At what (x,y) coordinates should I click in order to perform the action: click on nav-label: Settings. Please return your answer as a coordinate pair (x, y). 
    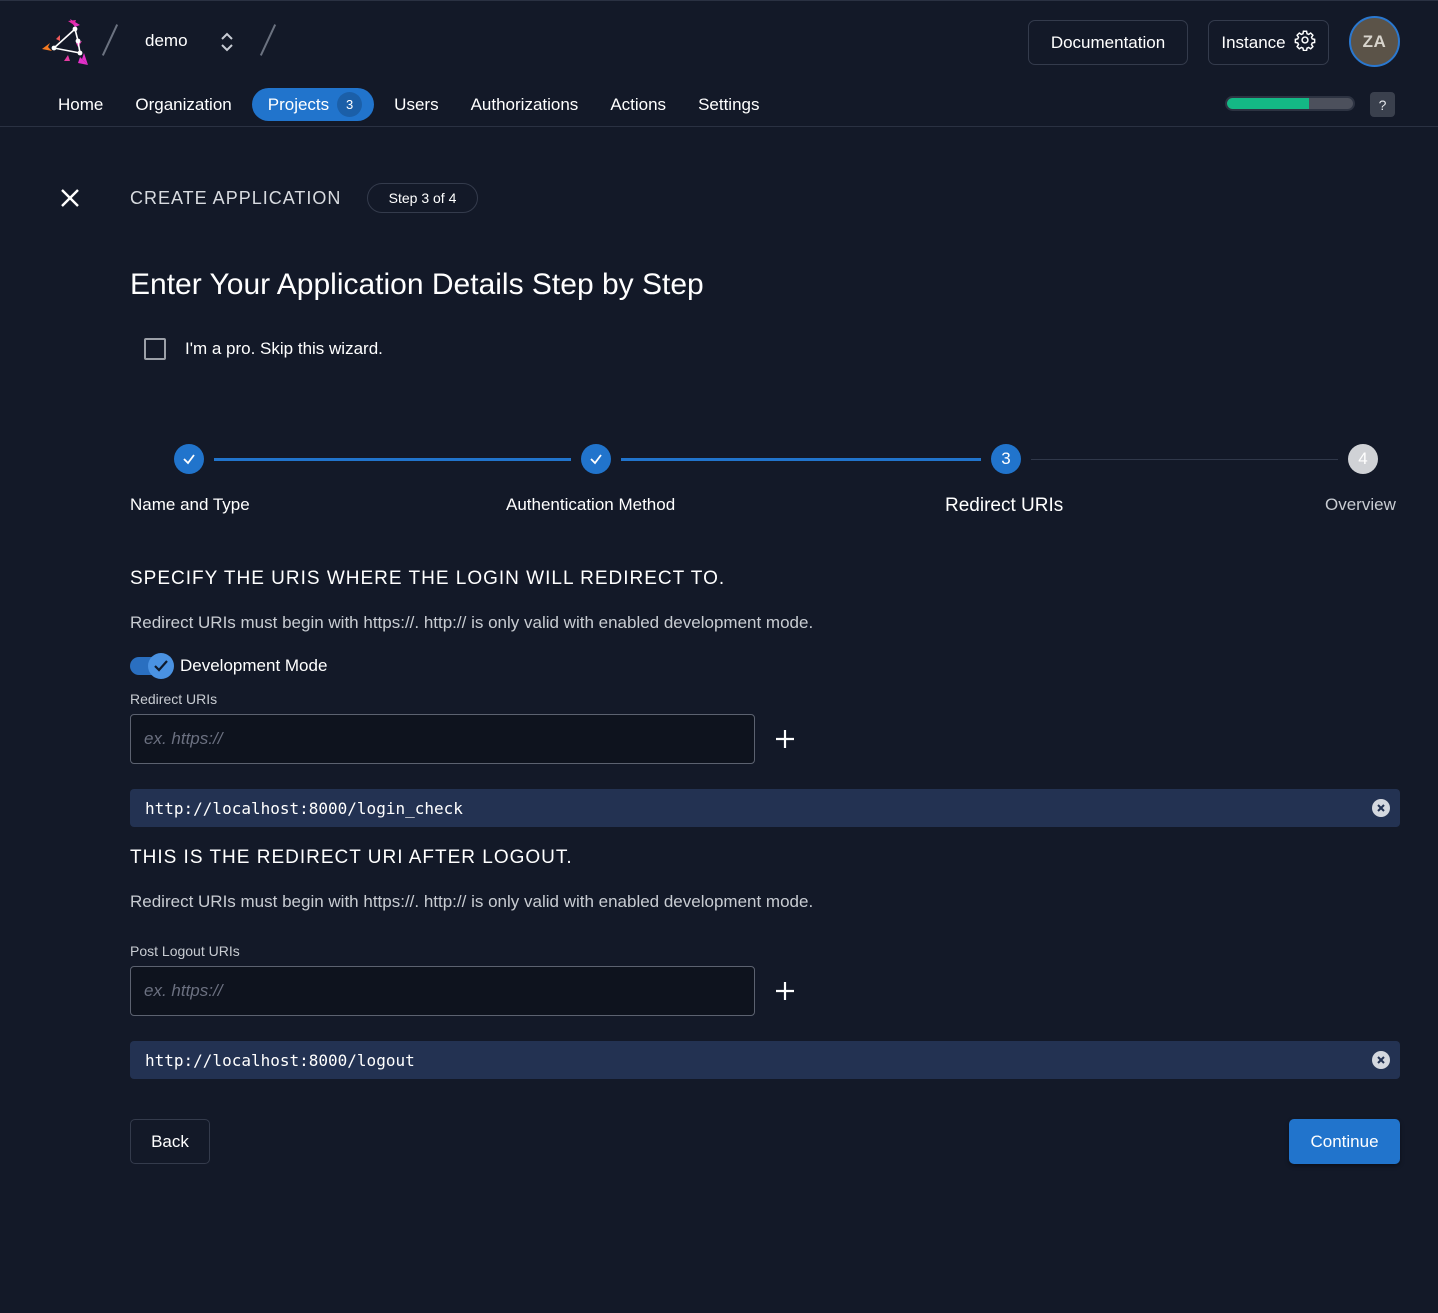
    Looking at the image, I should click on (729, 104).